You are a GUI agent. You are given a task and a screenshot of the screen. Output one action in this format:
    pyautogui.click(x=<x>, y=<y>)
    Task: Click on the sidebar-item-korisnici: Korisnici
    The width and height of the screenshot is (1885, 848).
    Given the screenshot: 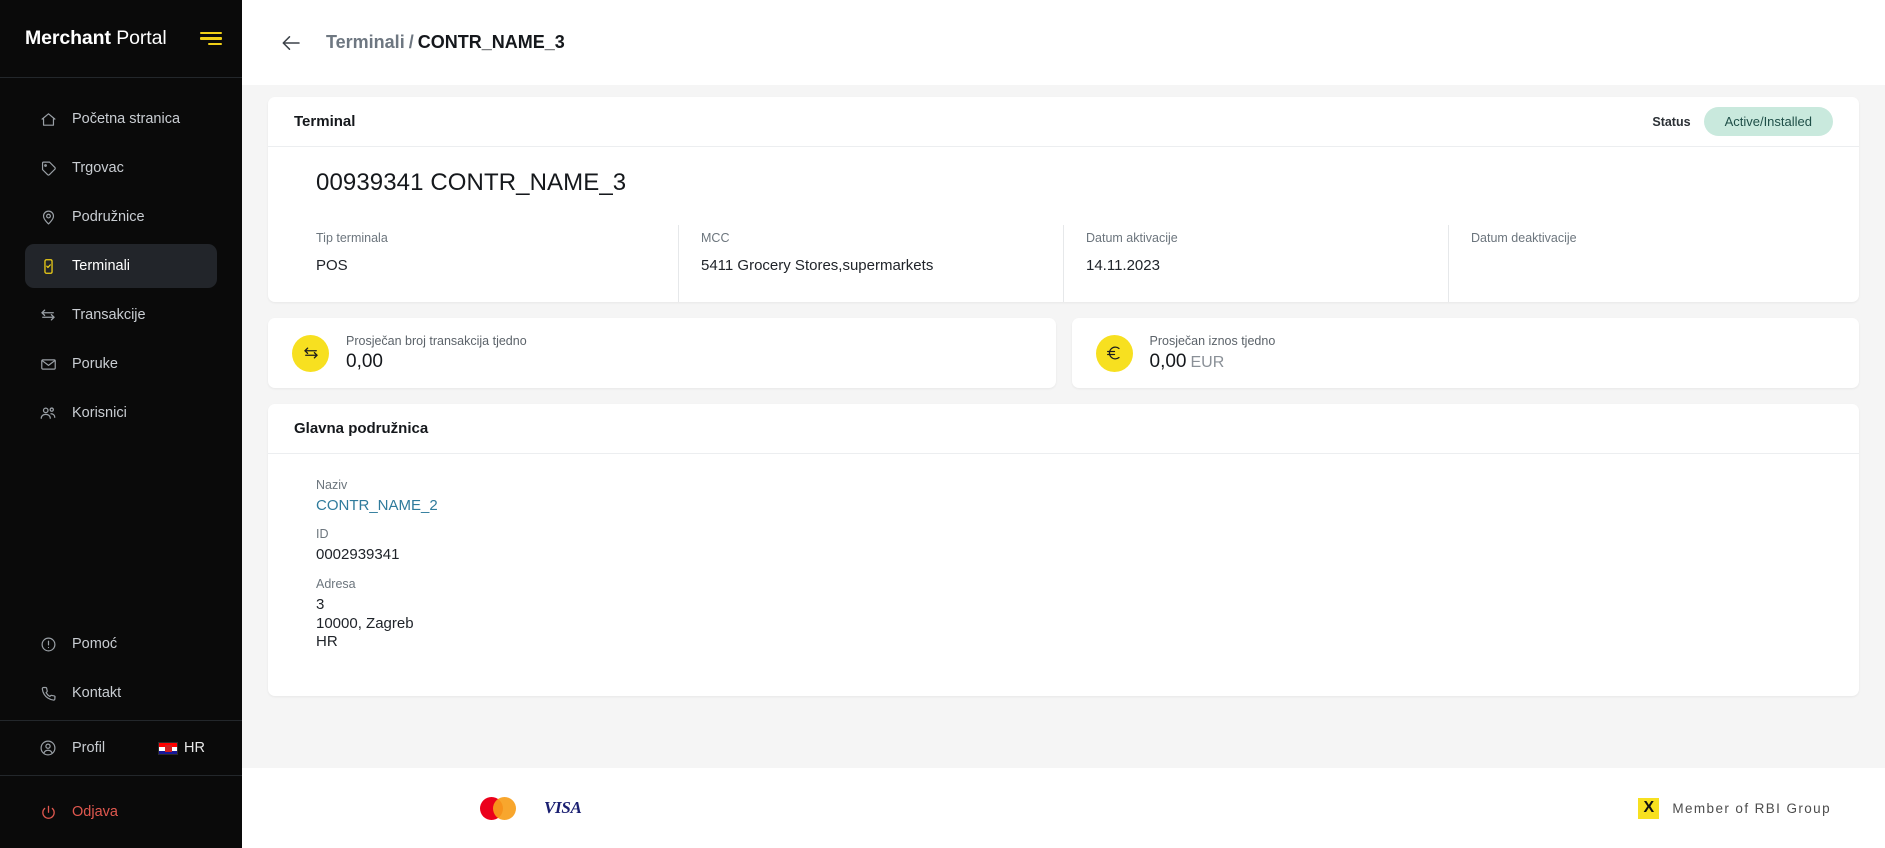 What is the action you would take?
    pyautogui.click(x=121, y=413)
    